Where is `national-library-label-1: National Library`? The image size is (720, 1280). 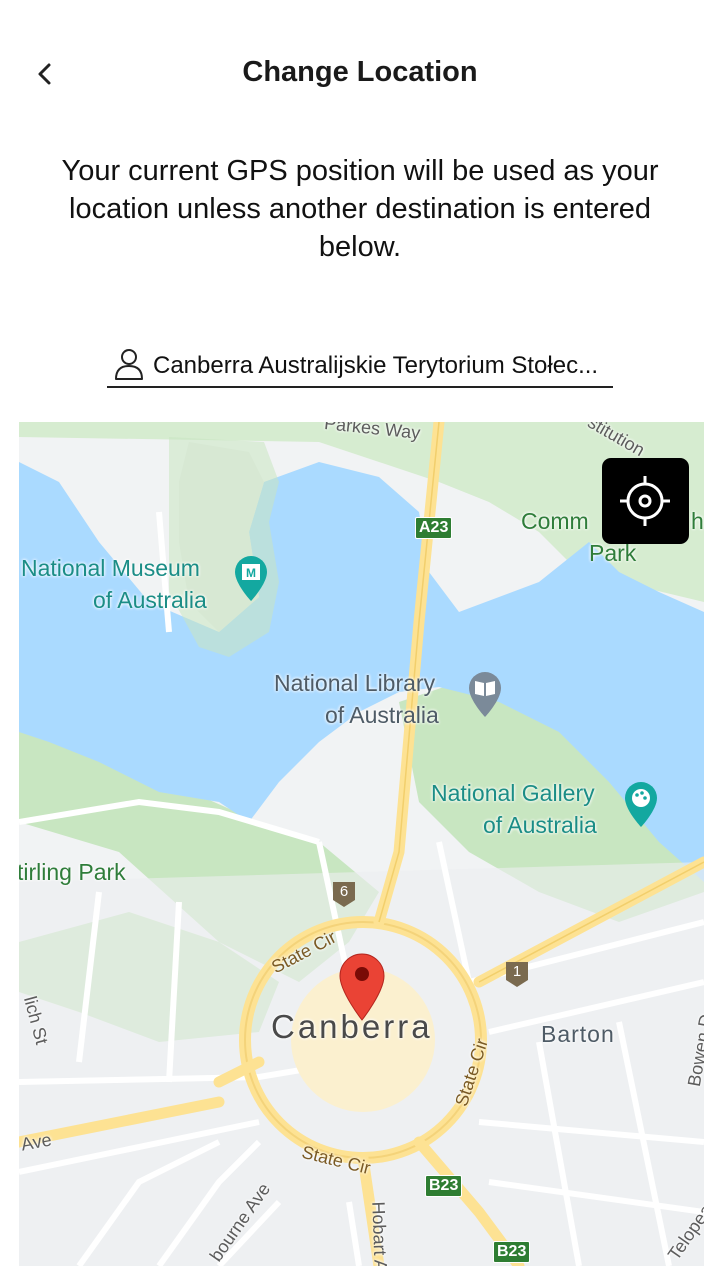
national-library-label-1: National Library is located at coordinates (355, 683).